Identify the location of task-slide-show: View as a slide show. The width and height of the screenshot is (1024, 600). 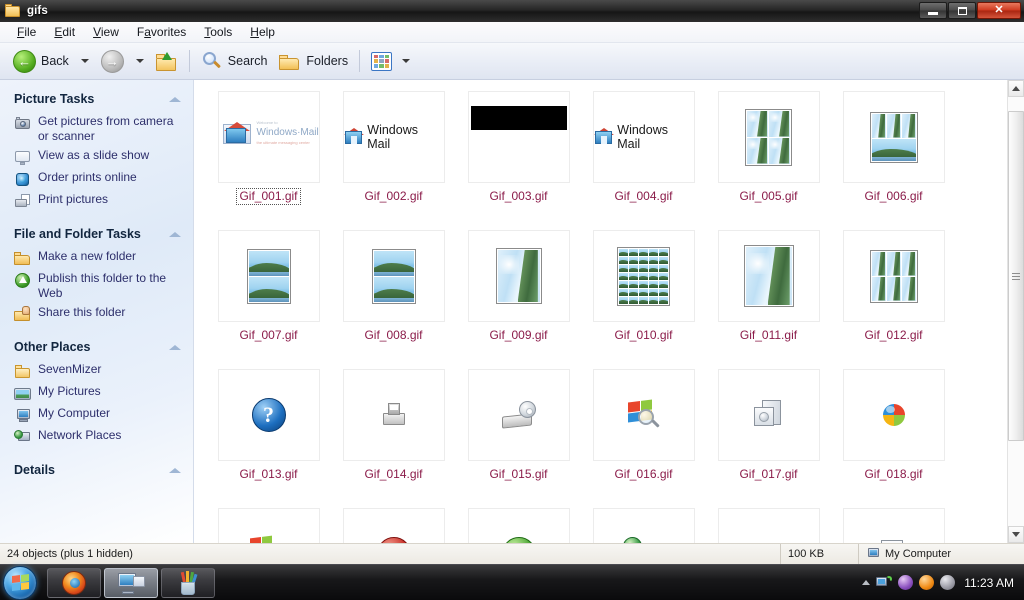
(96, 157).